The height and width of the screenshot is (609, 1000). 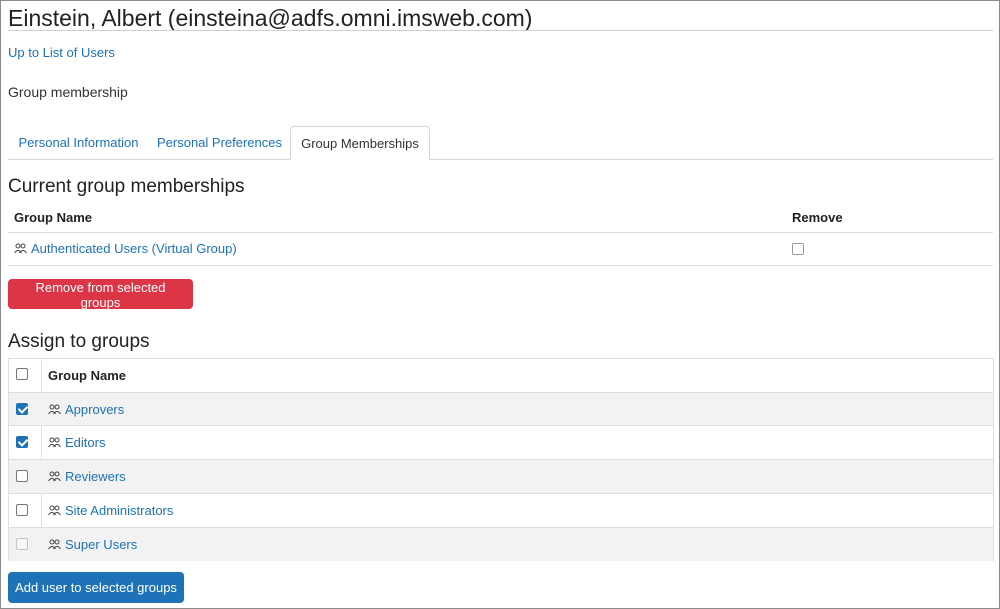 I want to click on tab-personal-information: Personal Information, so click(x=78, y=142).